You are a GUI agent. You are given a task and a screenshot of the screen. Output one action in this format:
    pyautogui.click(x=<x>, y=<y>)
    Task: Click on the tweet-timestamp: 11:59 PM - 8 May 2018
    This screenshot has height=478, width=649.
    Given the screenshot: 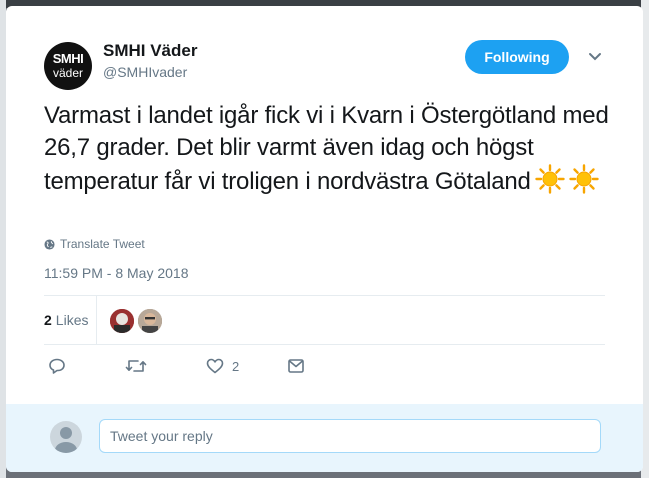 What is the action you would take?
    pyautogui.click(x=116, y=273)
    